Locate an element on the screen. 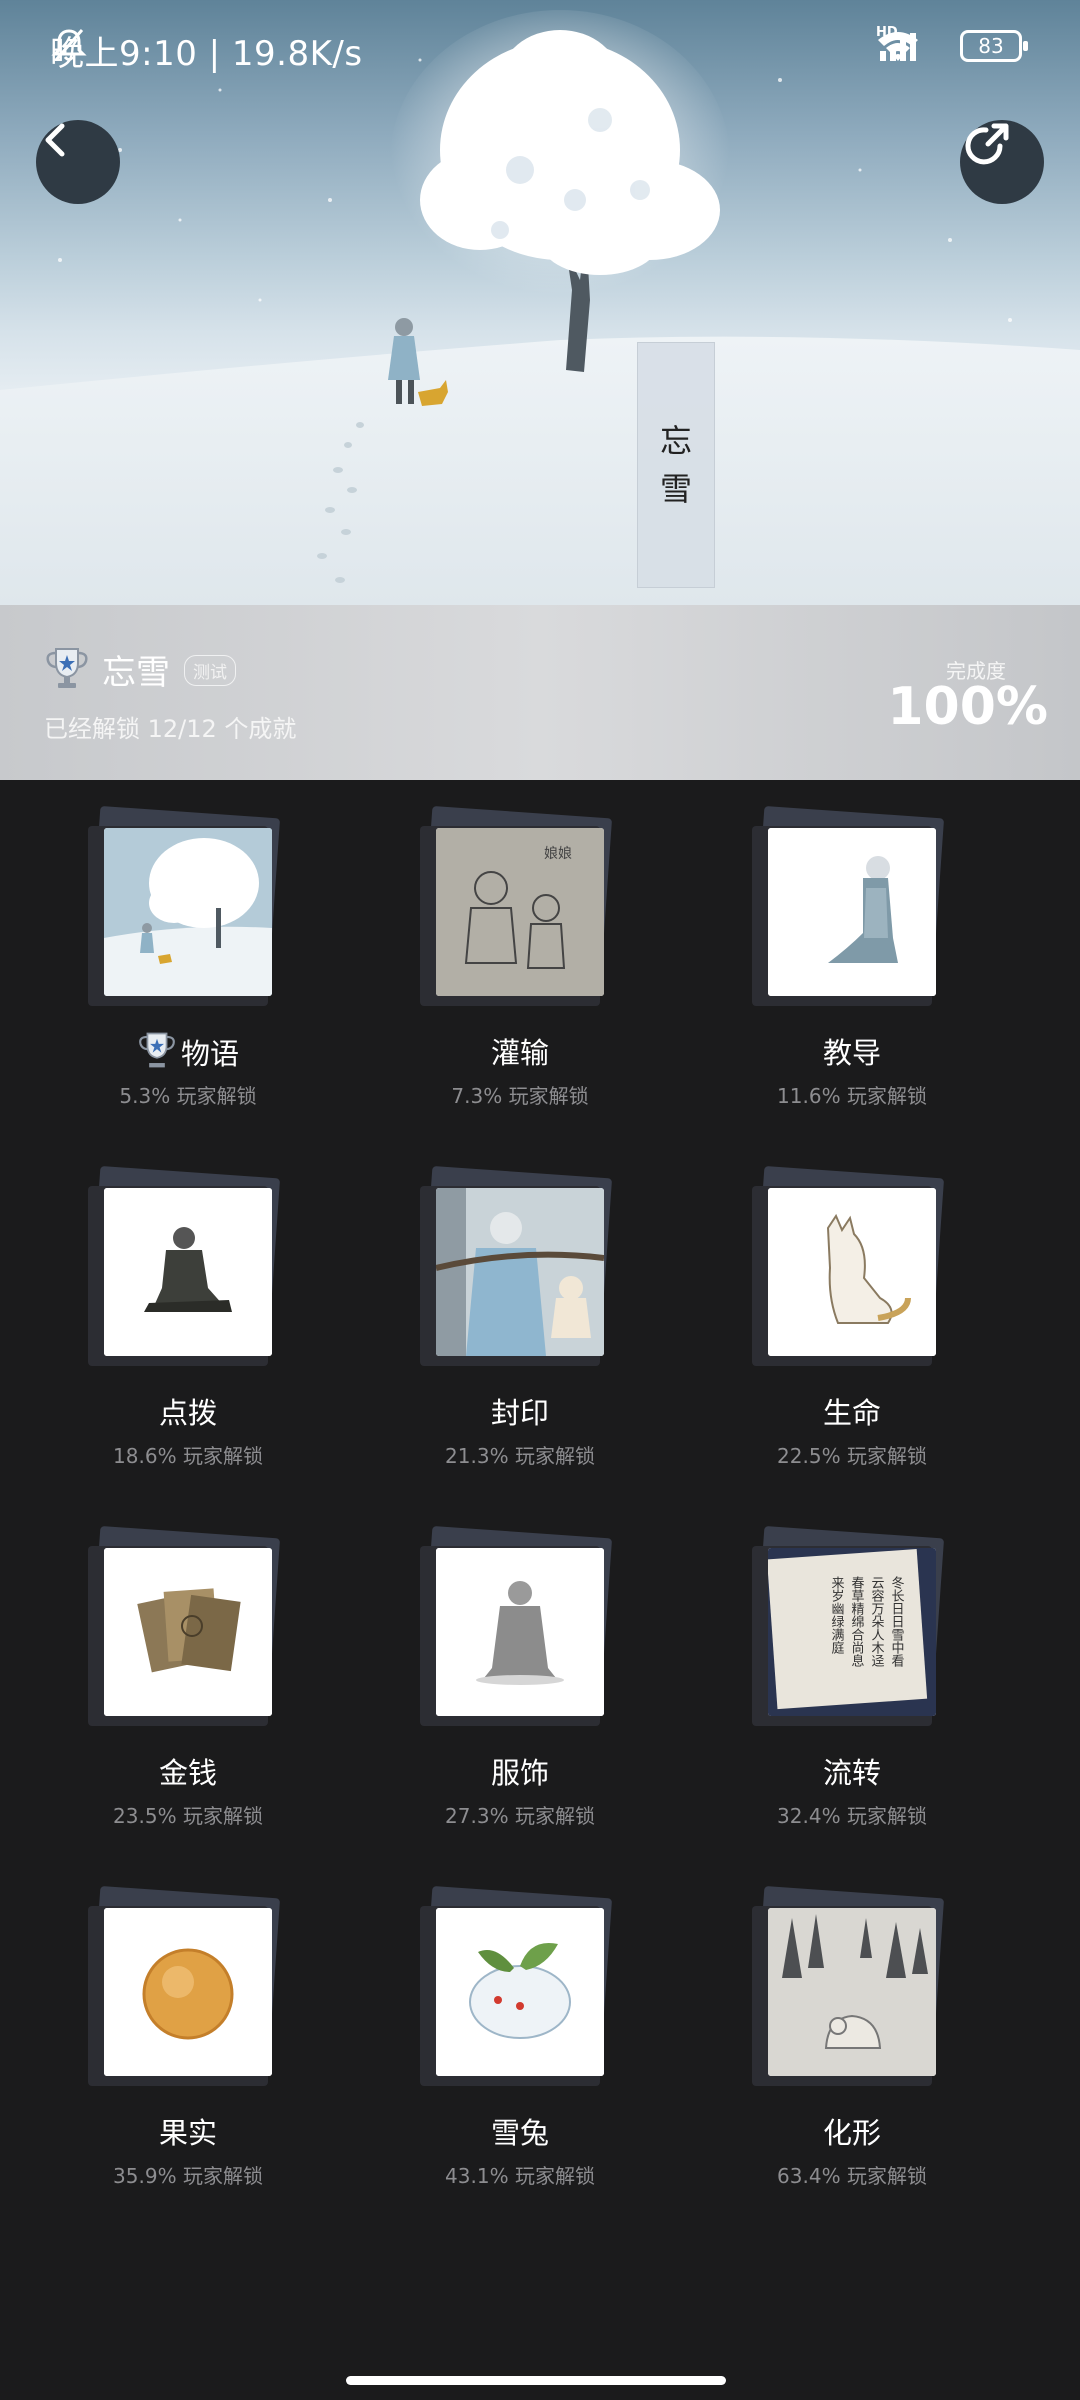 The height and width of the screenshot is (2400, 1080). achievement-card: 娘娘 灌输 7.3% 玩家解锁 is located at coordinates (500, 950).